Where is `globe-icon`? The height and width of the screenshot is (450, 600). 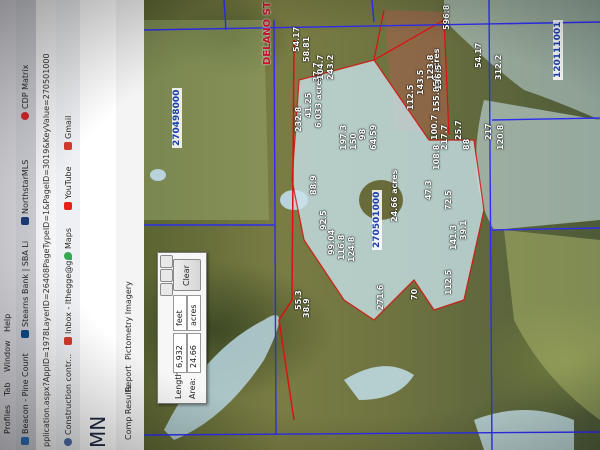 globe-icon is located at coordinates (68, 442).